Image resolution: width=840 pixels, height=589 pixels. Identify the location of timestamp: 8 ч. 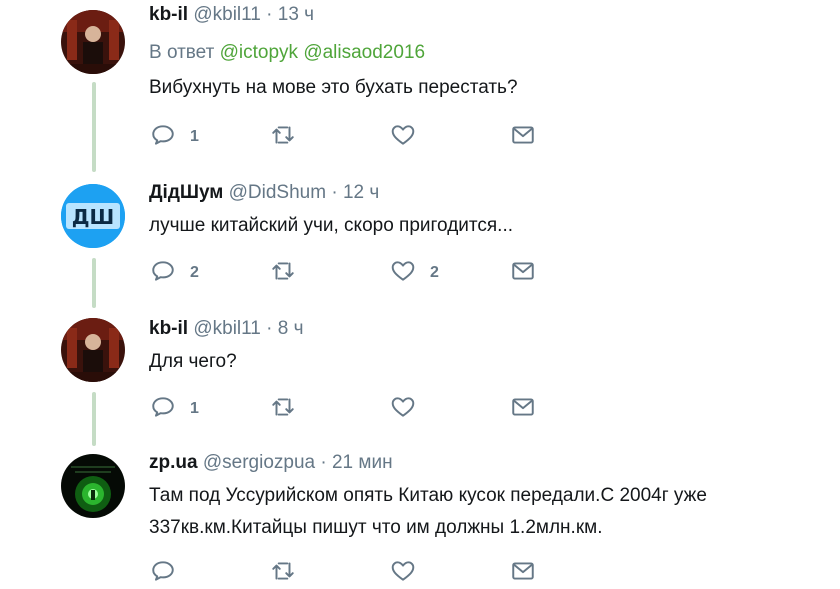
(291, 328).